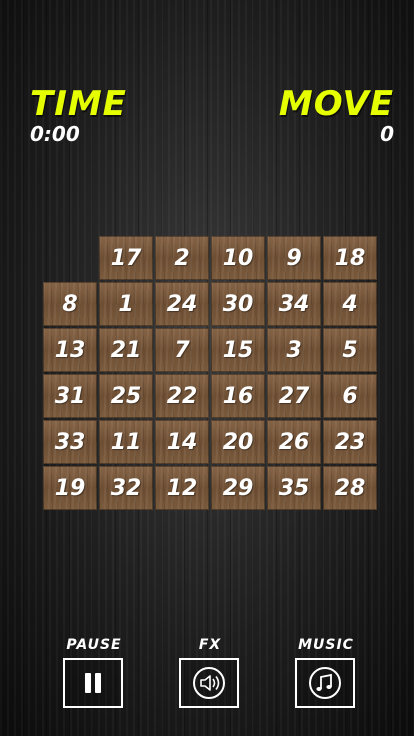 The width and height of the screenshot is (414, 736). Describe the element at coordinates (126, 442) in the screenshot. I see `puzzle-tile: 11` at that location.